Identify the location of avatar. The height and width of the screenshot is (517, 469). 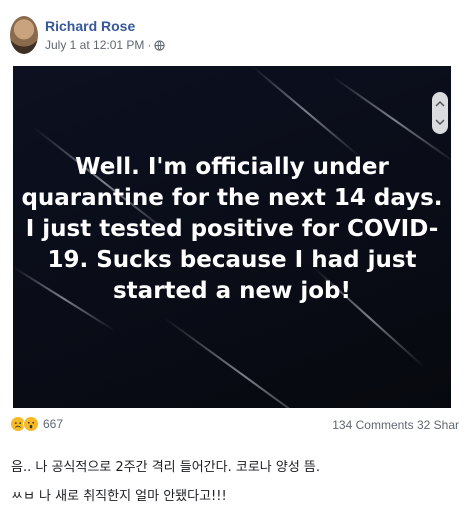
(24, 35).